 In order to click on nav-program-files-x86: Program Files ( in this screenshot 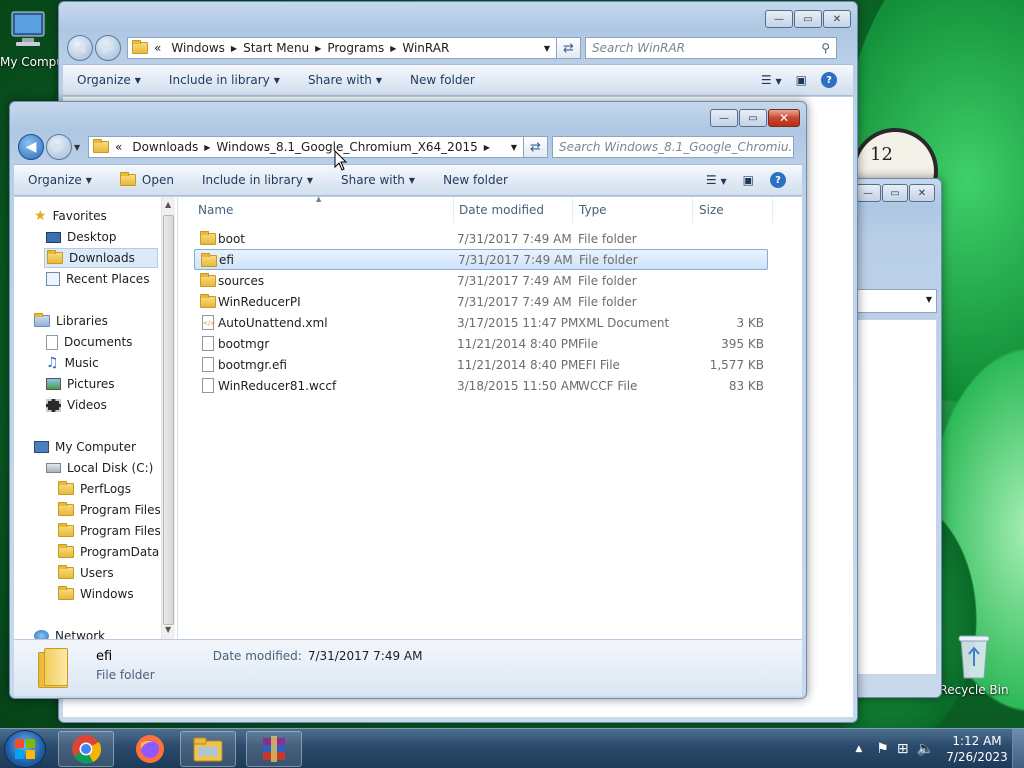, I will do `click(113, 531)`.